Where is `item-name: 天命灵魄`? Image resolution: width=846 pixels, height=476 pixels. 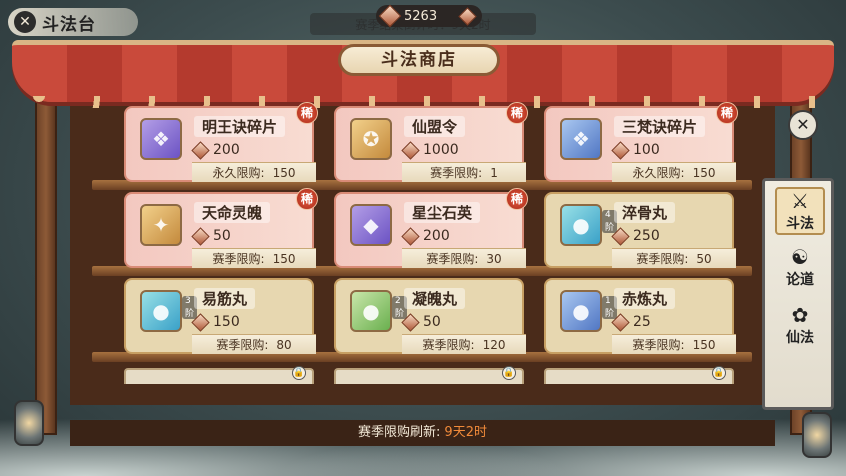 item-name: 天命灵魄 is located at coordinates (232, 212).